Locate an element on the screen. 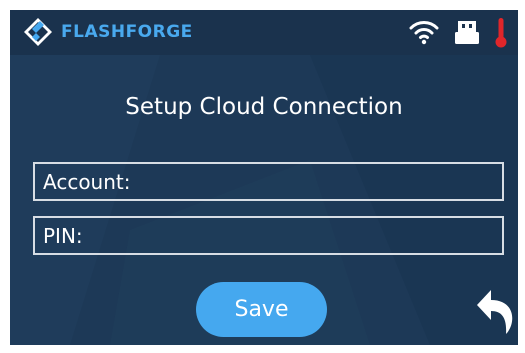  brand-name: FLASHFORGE is located at coordinates (127, 32).